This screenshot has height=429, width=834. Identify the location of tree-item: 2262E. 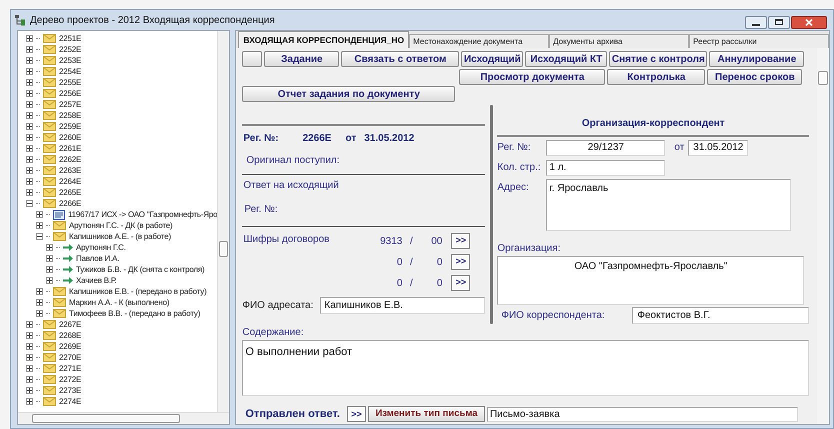
(70, 159).